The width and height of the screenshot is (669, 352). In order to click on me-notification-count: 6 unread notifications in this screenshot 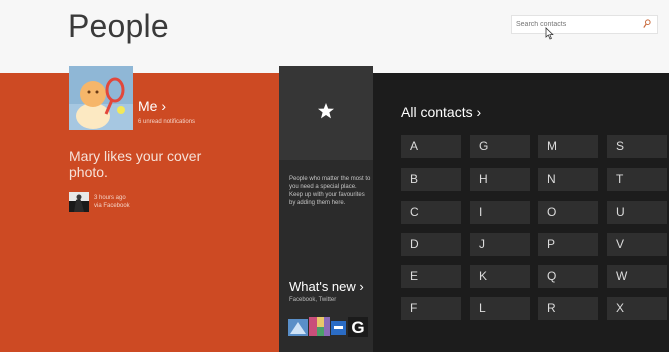, I will do `click(167, 122)`.